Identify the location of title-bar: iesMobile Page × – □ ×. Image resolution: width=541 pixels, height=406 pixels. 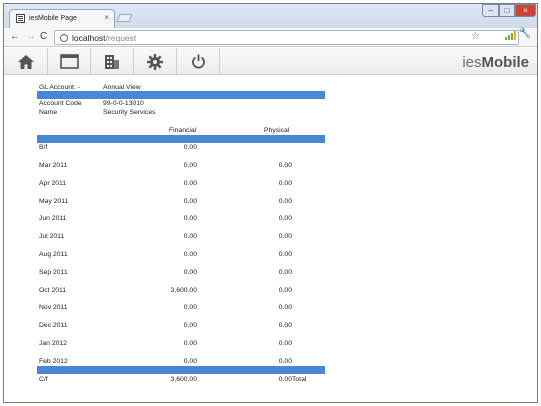
(270, 16).